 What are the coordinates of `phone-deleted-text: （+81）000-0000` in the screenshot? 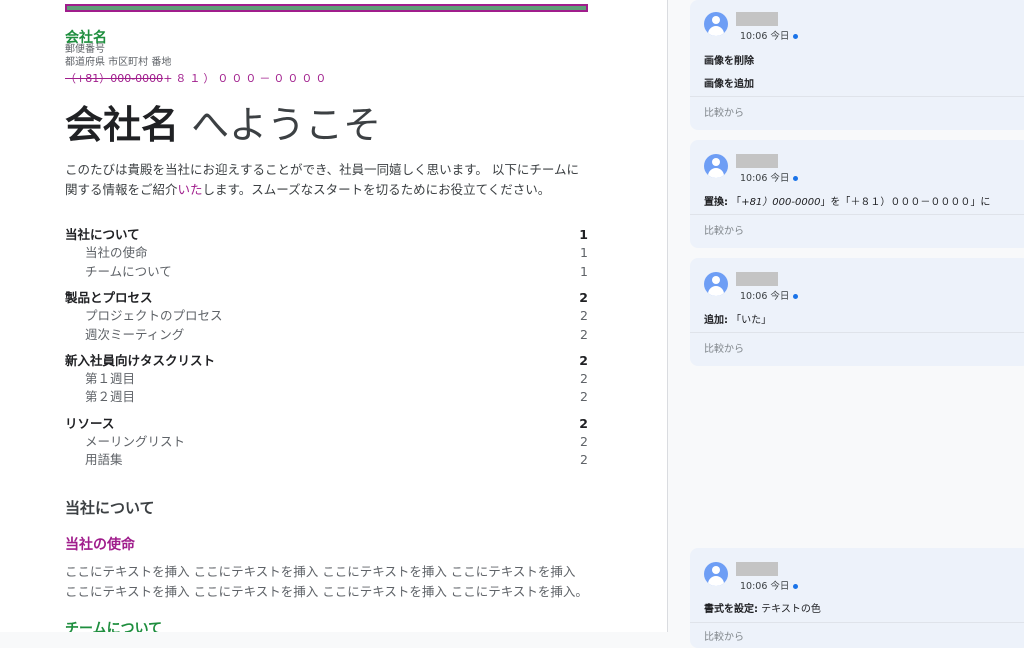 It's located at (114, 78).